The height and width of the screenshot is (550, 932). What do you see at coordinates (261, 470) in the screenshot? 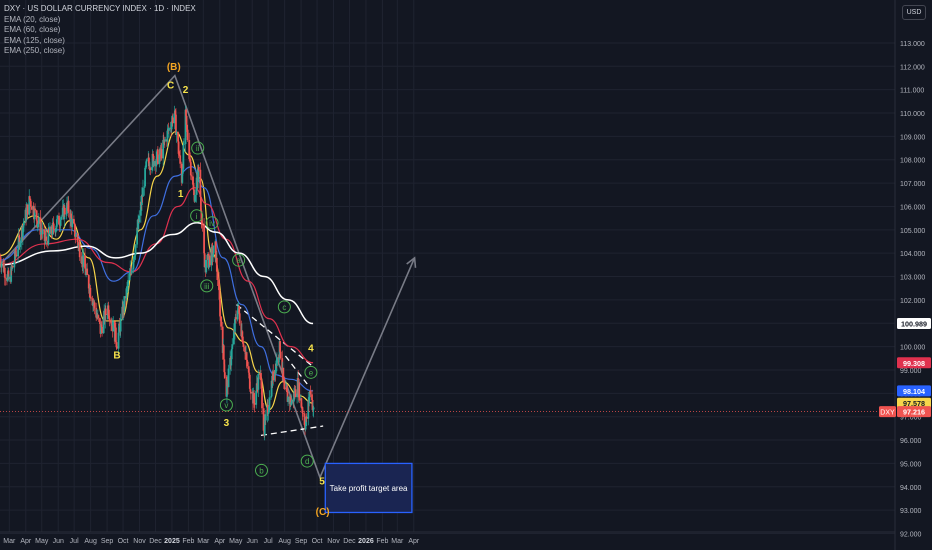
I see `circle-label: b` at bounding box center [261, 470].